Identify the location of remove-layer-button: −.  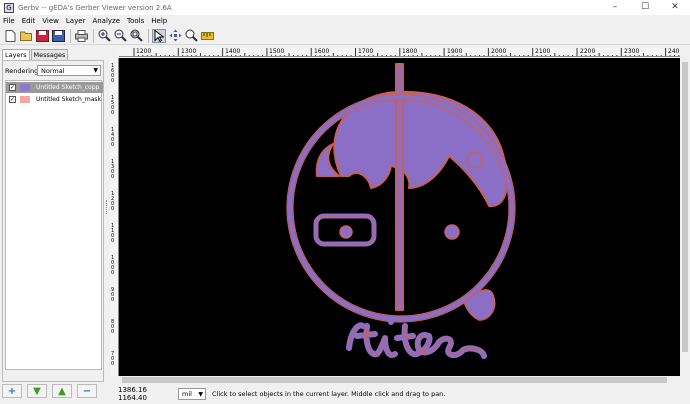
(87, 391).